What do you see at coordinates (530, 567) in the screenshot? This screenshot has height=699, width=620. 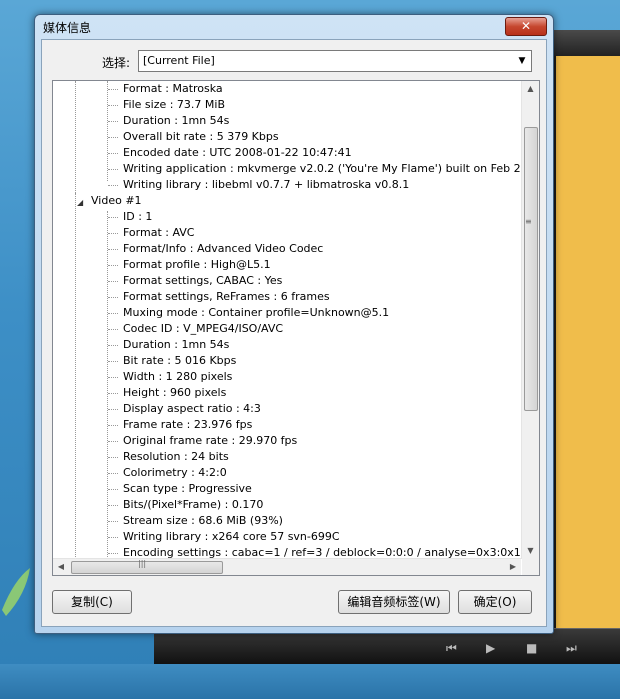 I see `scroll-corner` at bounding box center [530, 567].